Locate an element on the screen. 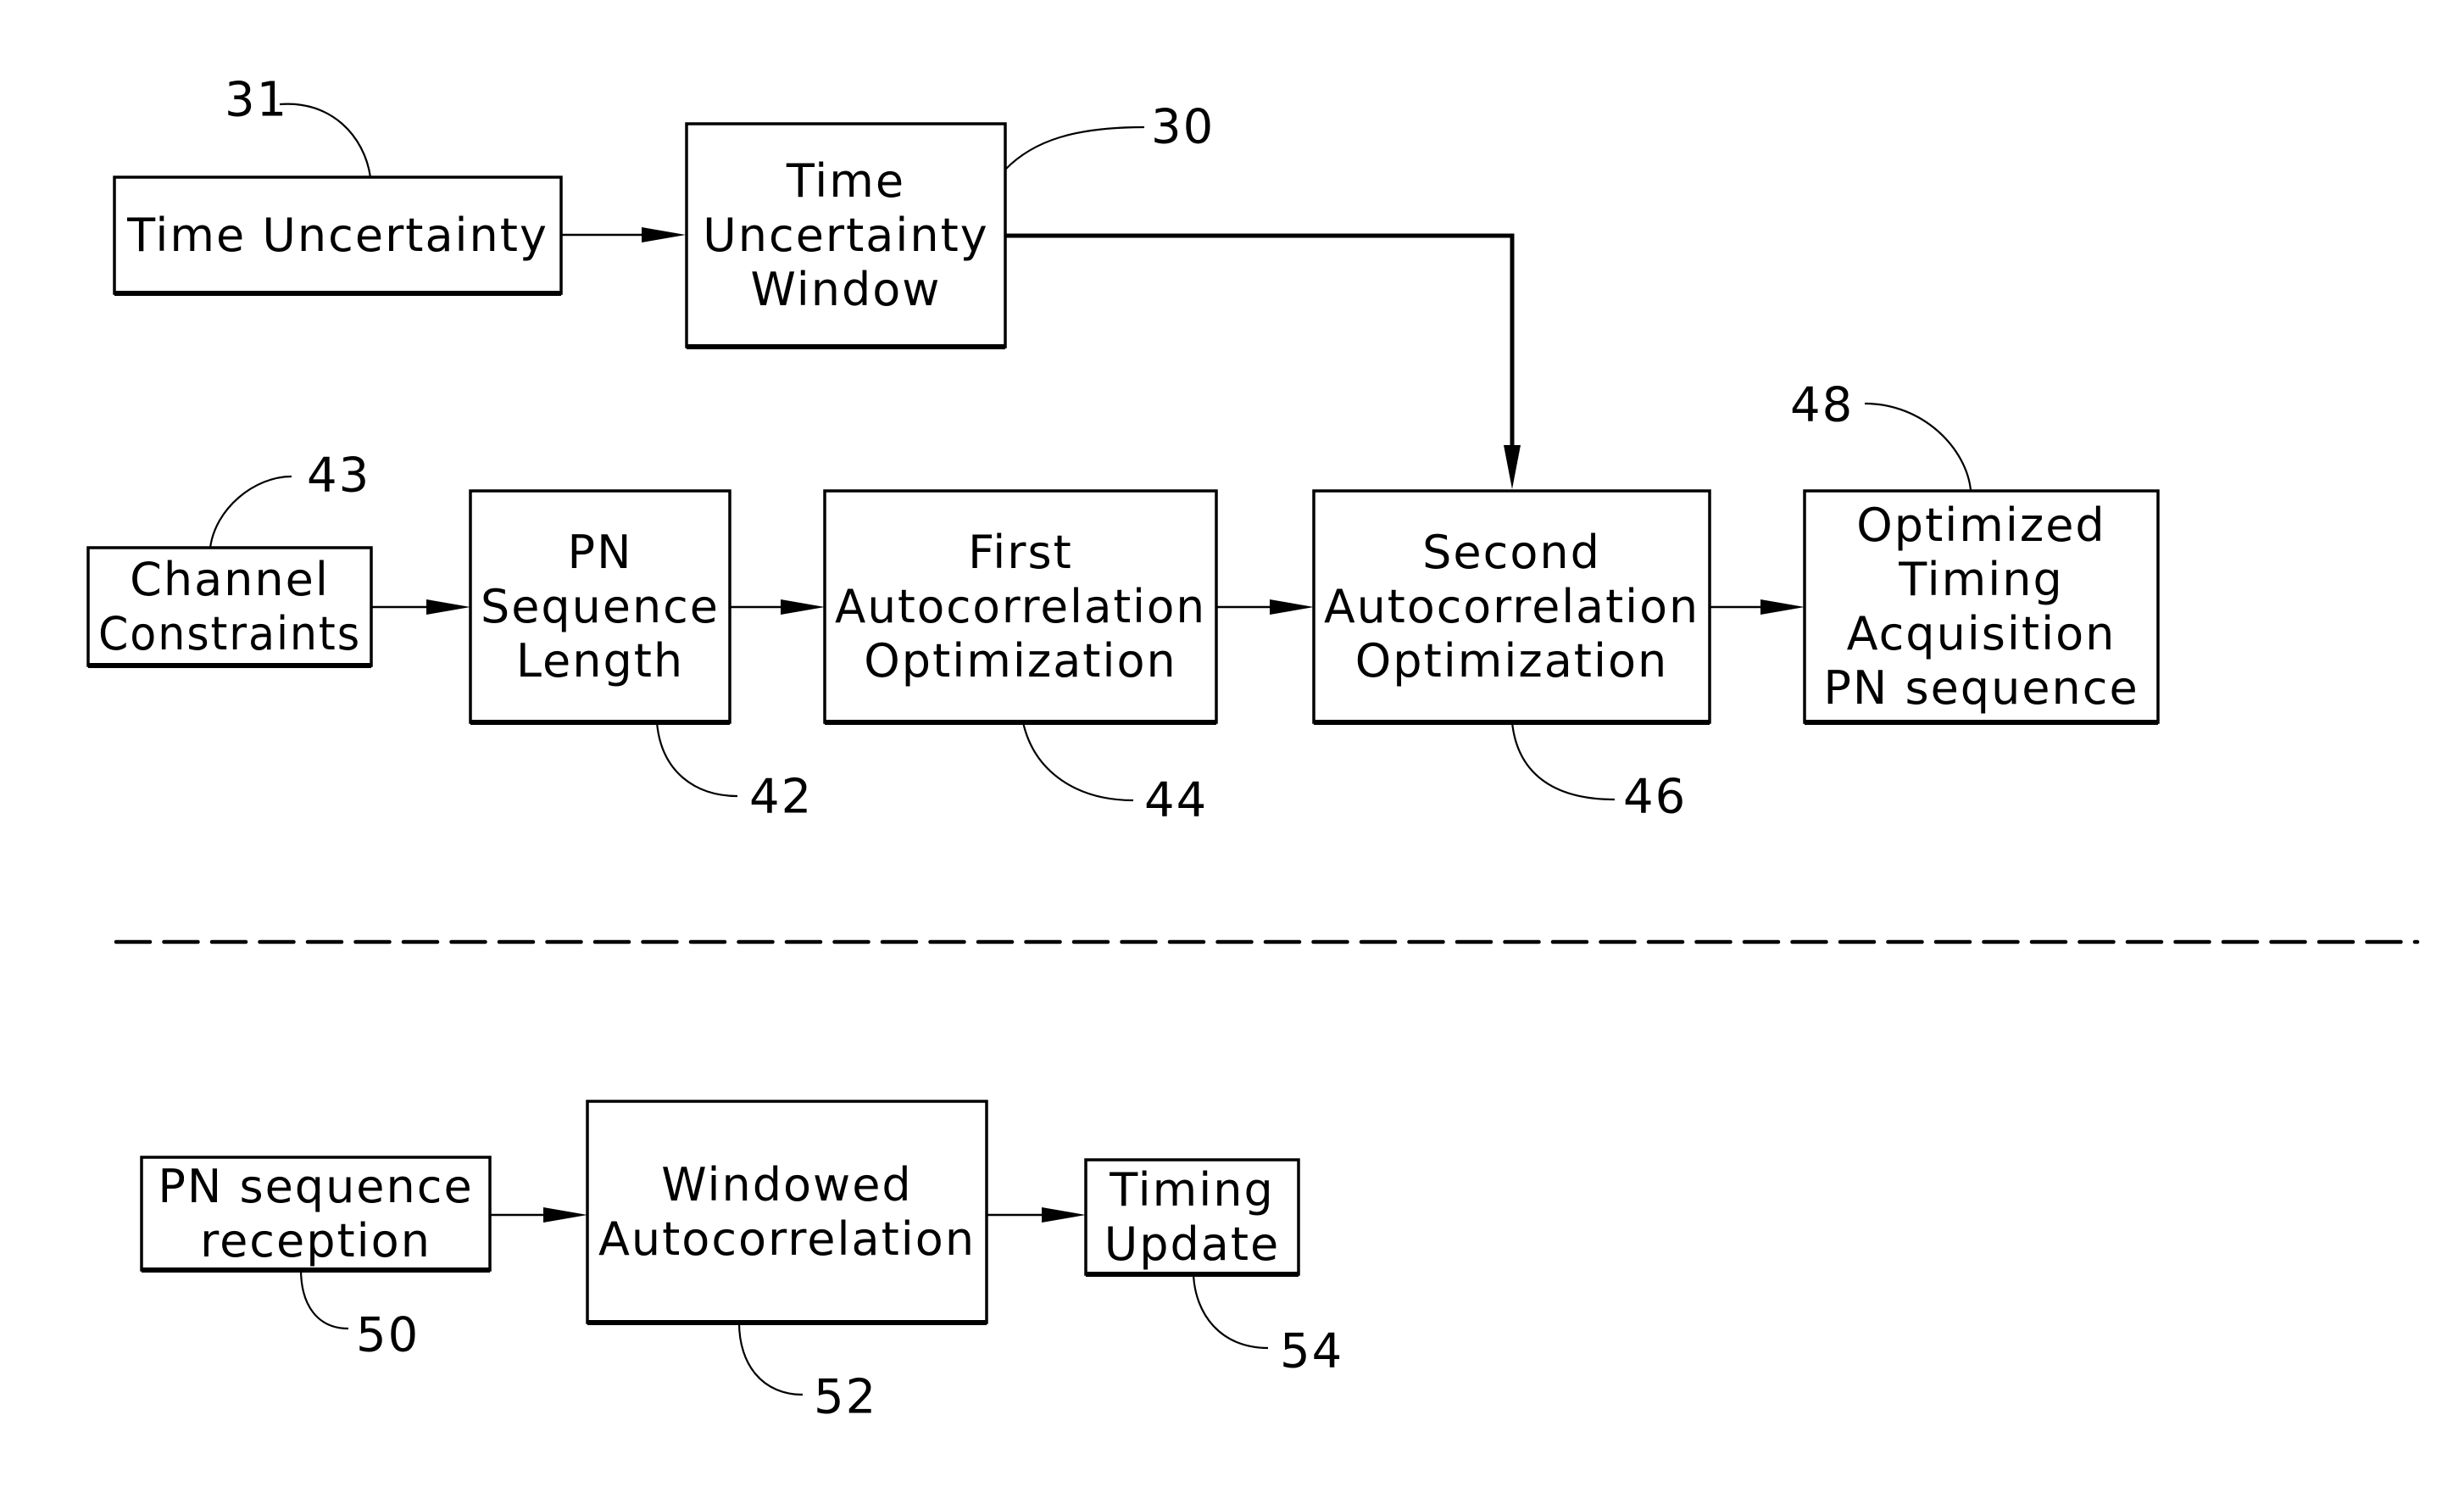 Image resolution: width=2464 pixels, height=1493 pixels. block-label-line: Constraints is located at coordinates (230, 633).